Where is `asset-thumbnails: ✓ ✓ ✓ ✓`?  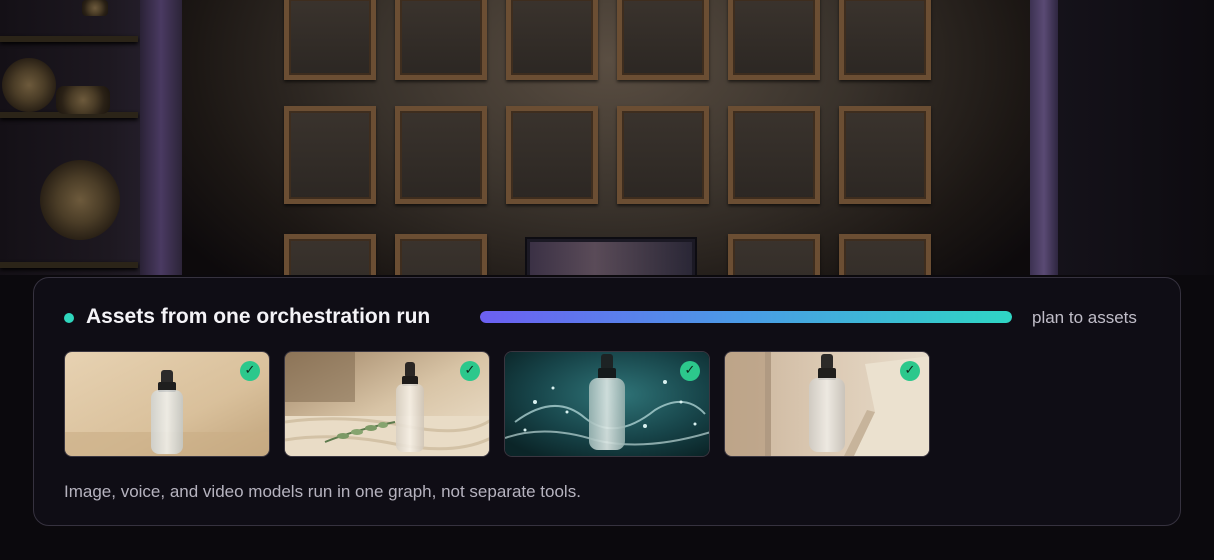 asset-thumbnails: ✓ ✓ ✓ ✓ is located at coordinates (504, 404).